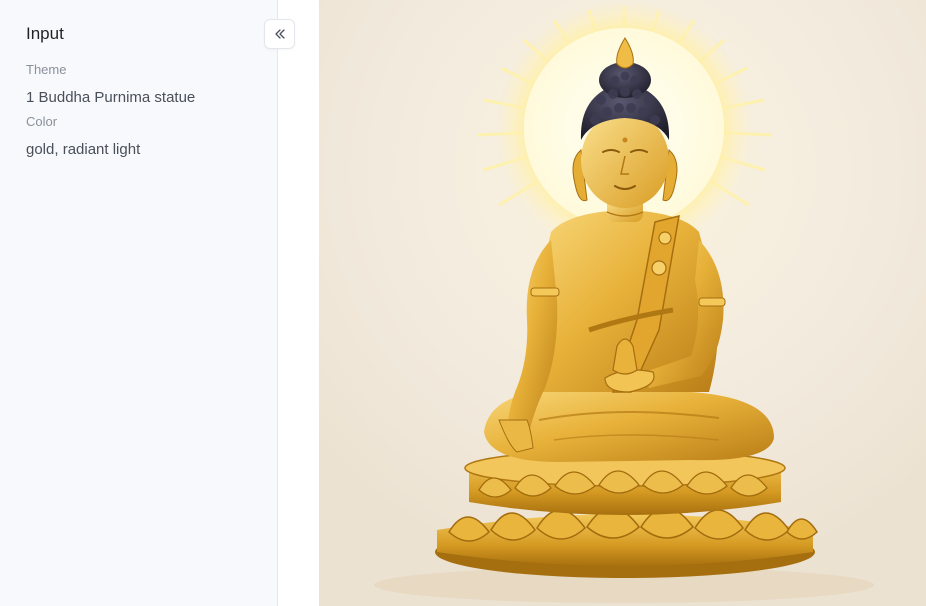 The height and width of the screenshot is (606, 926). What do you see at coordinates (42, 121) in the screenshot?
I see `color-label: Color` at bounding box center [42, 121].